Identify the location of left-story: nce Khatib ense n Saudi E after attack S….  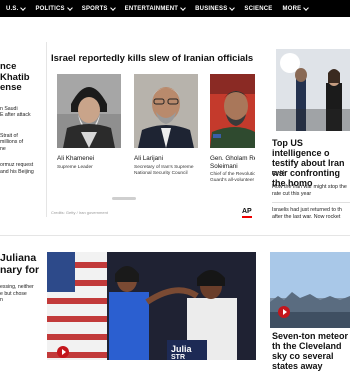
(23, 118).